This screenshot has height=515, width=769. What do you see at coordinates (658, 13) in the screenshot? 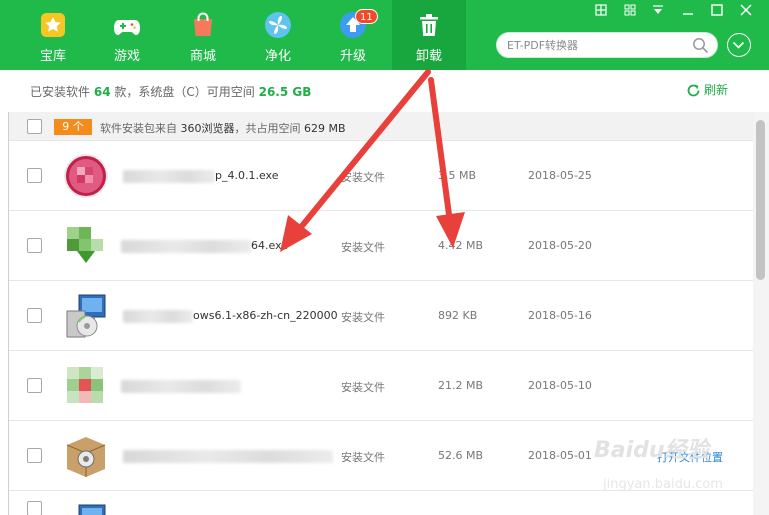
I see `dropdown-icon` at bounding box center [658, 13].